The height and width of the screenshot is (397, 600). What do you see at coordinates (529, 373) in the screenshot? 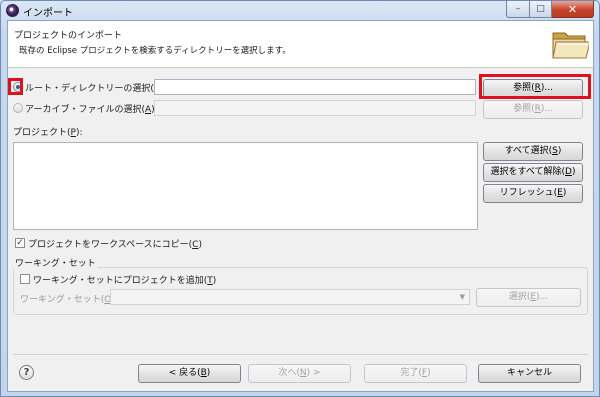
I see `cancel-button: キャンセル` at bounding box center [529, 373].